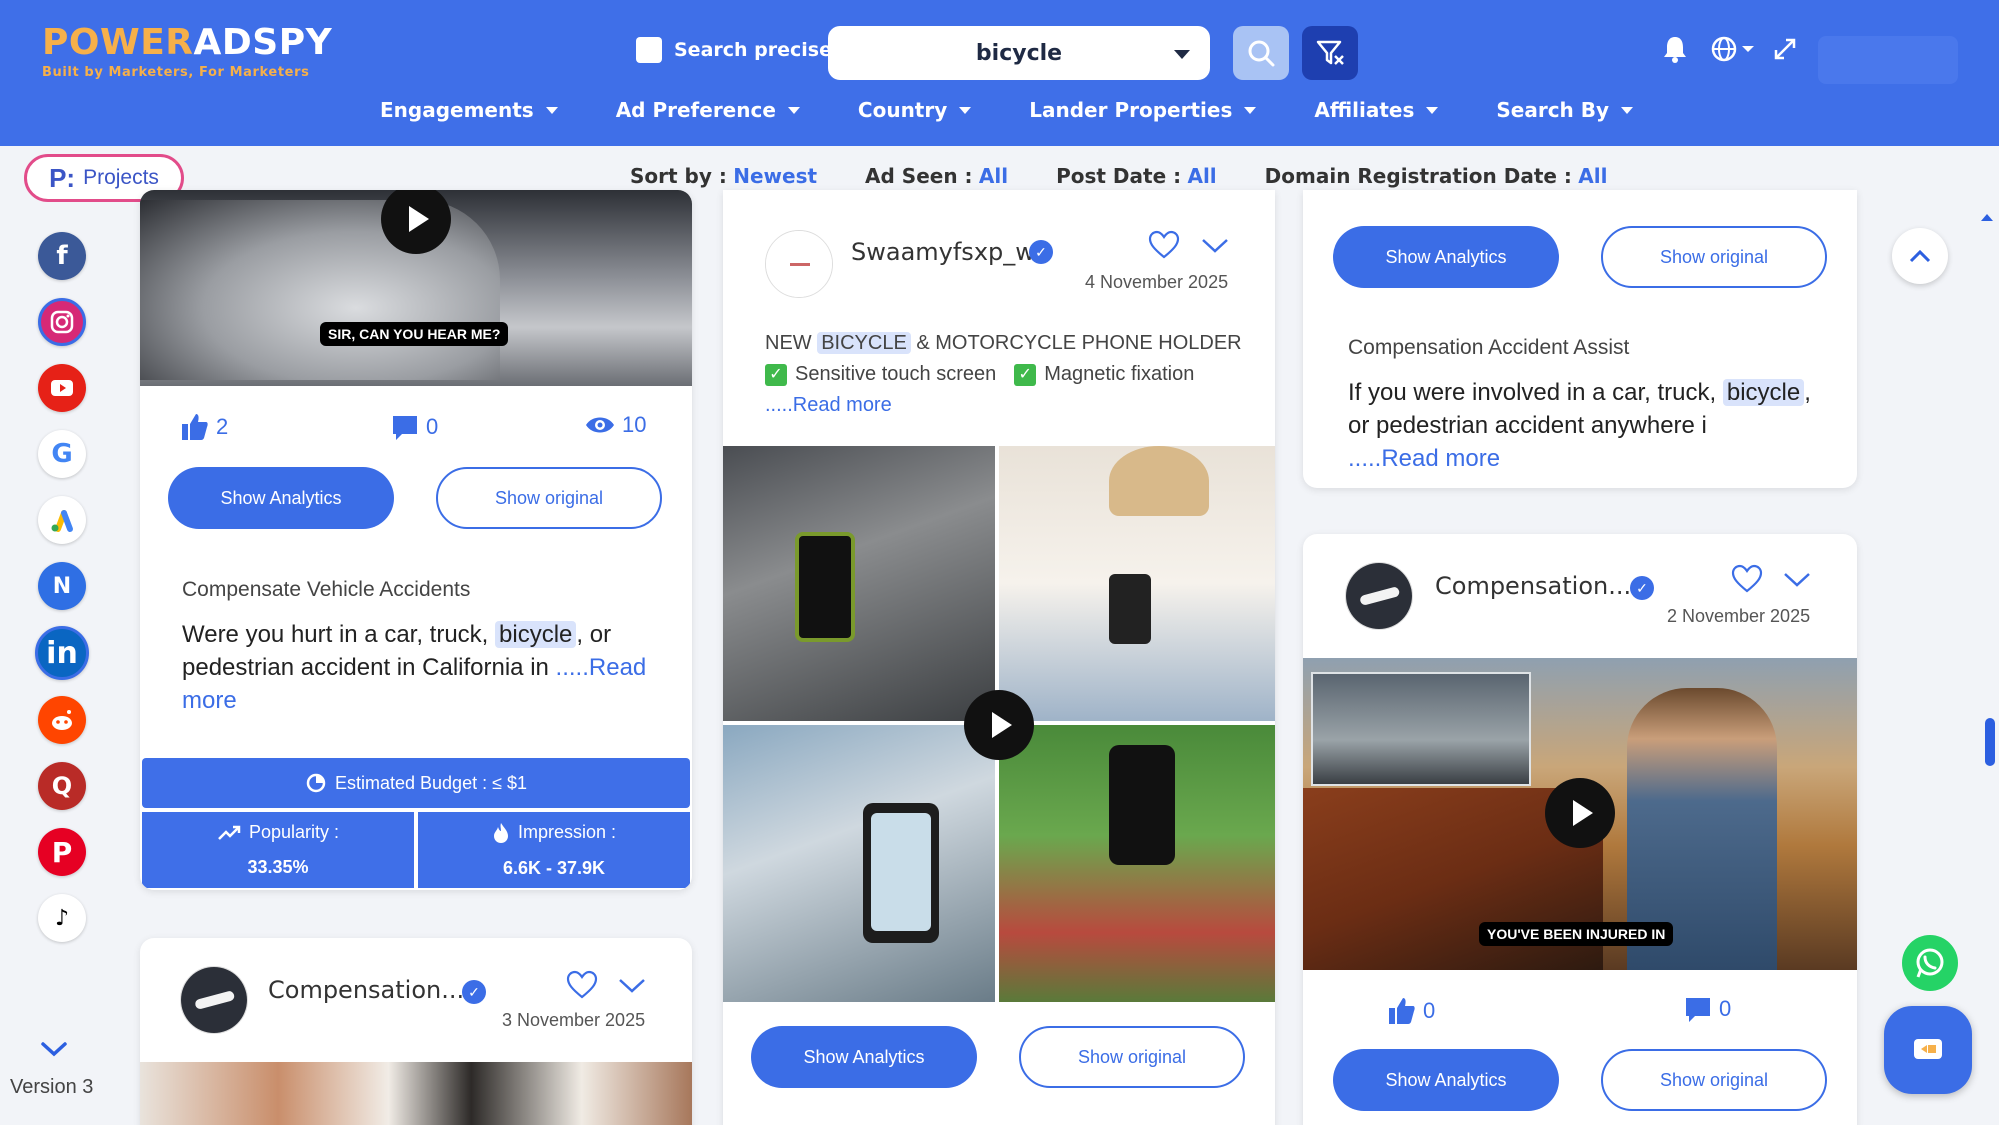 Image resolution: width=1999 pixels, height=1125 pixels. What do you see at coordinates (1888, 60) in the screenshot?
I see `user-menu` at bounding box center [1888, 60].